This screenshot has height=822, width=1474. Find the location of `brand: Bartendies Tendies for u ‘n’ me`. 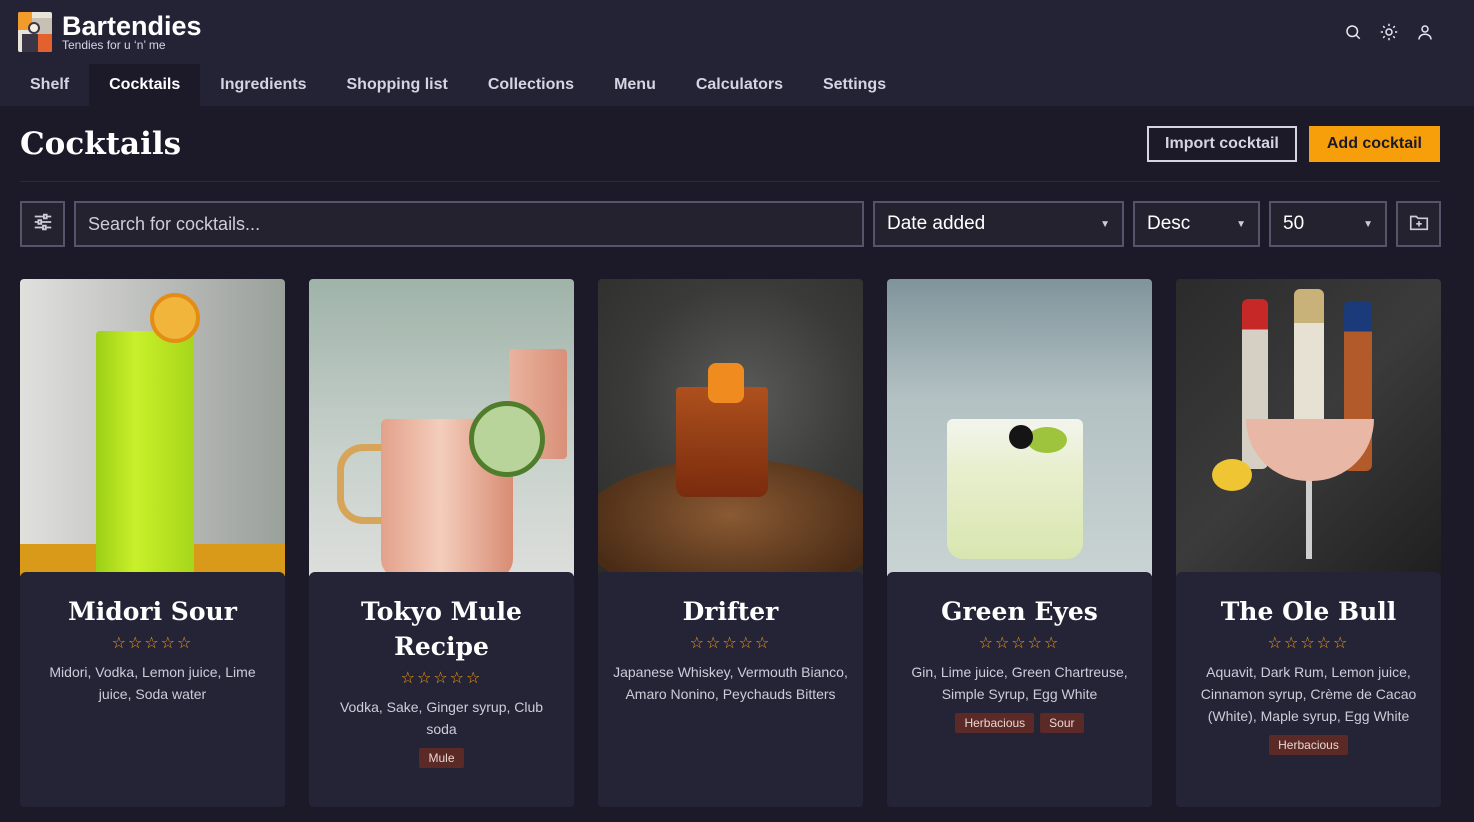

brand: Bartendies Tendies for u ‘n’ me is located at coordinates (110, 32).